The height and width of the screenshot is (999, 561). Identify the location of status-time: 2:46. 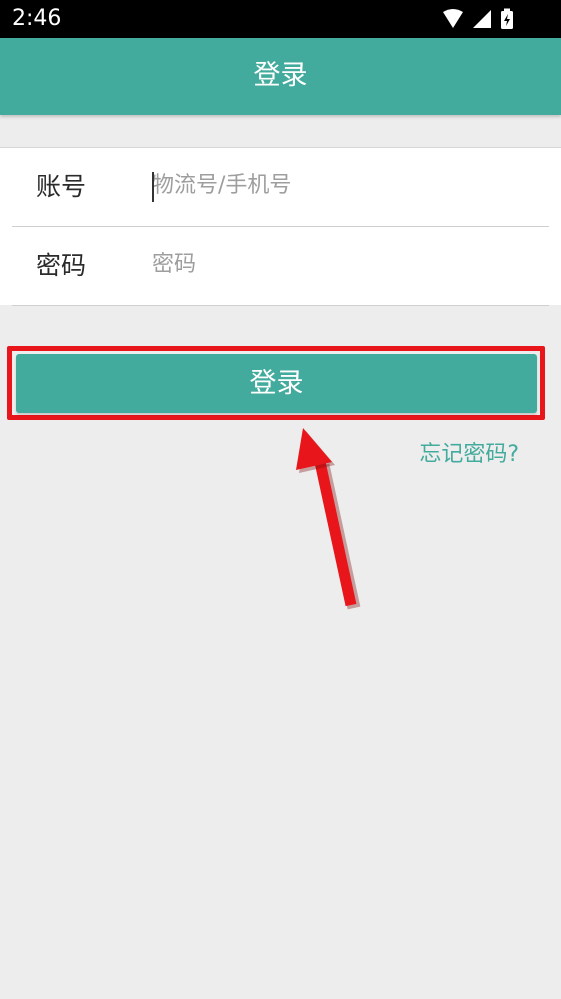
(37, 18).